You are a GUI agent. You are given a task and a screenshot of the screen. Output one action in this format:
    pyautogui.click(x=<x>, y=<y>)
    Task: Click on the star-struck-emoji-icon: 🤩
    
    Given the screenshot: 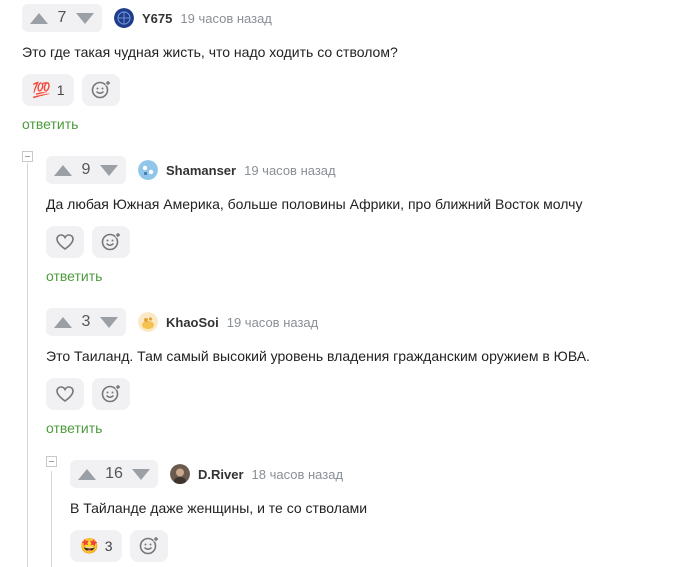 What is the action you would take?
    pyautogui.click(x=89, y=546)
    